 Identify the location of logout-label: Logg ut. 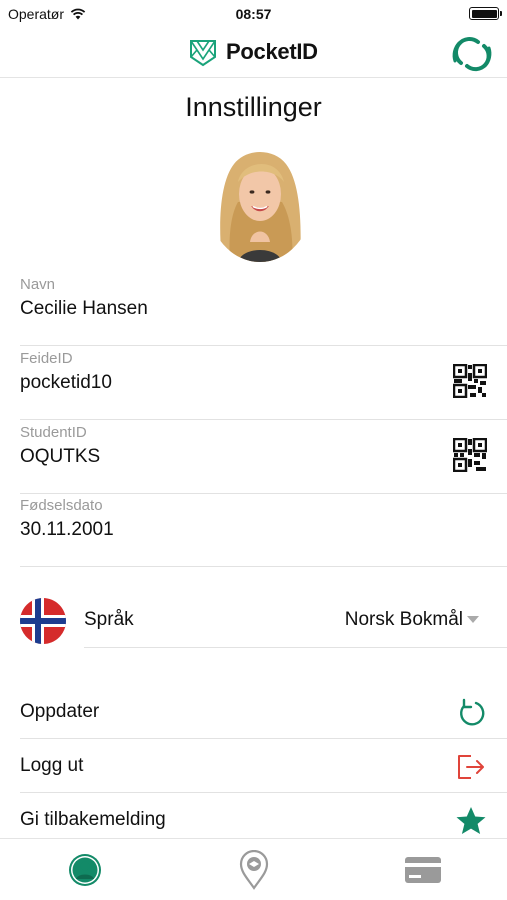
(52, 765).